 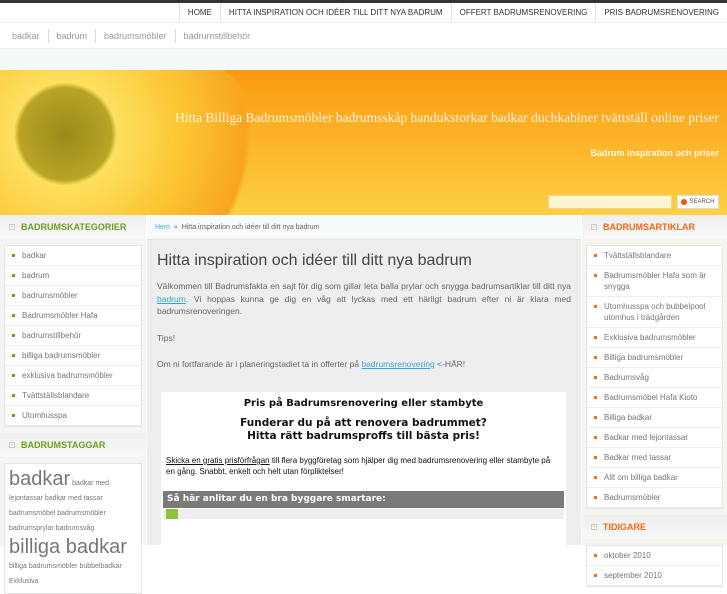 I want to click on search-input, so click(x=610, y=202).